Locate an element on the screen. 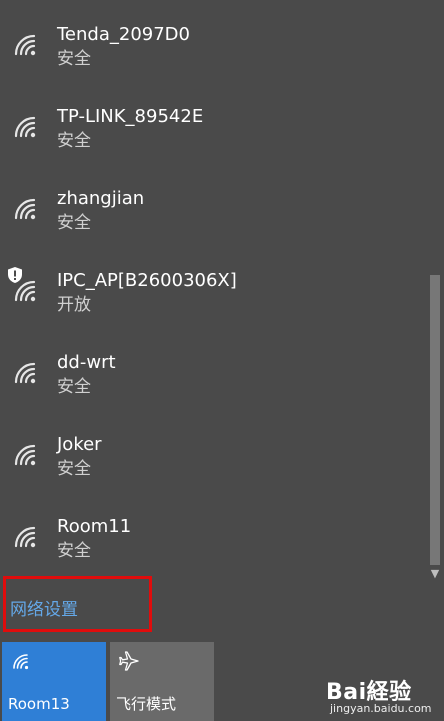  wifi-tile-label: Room13 is located at coordinates (39, 704).